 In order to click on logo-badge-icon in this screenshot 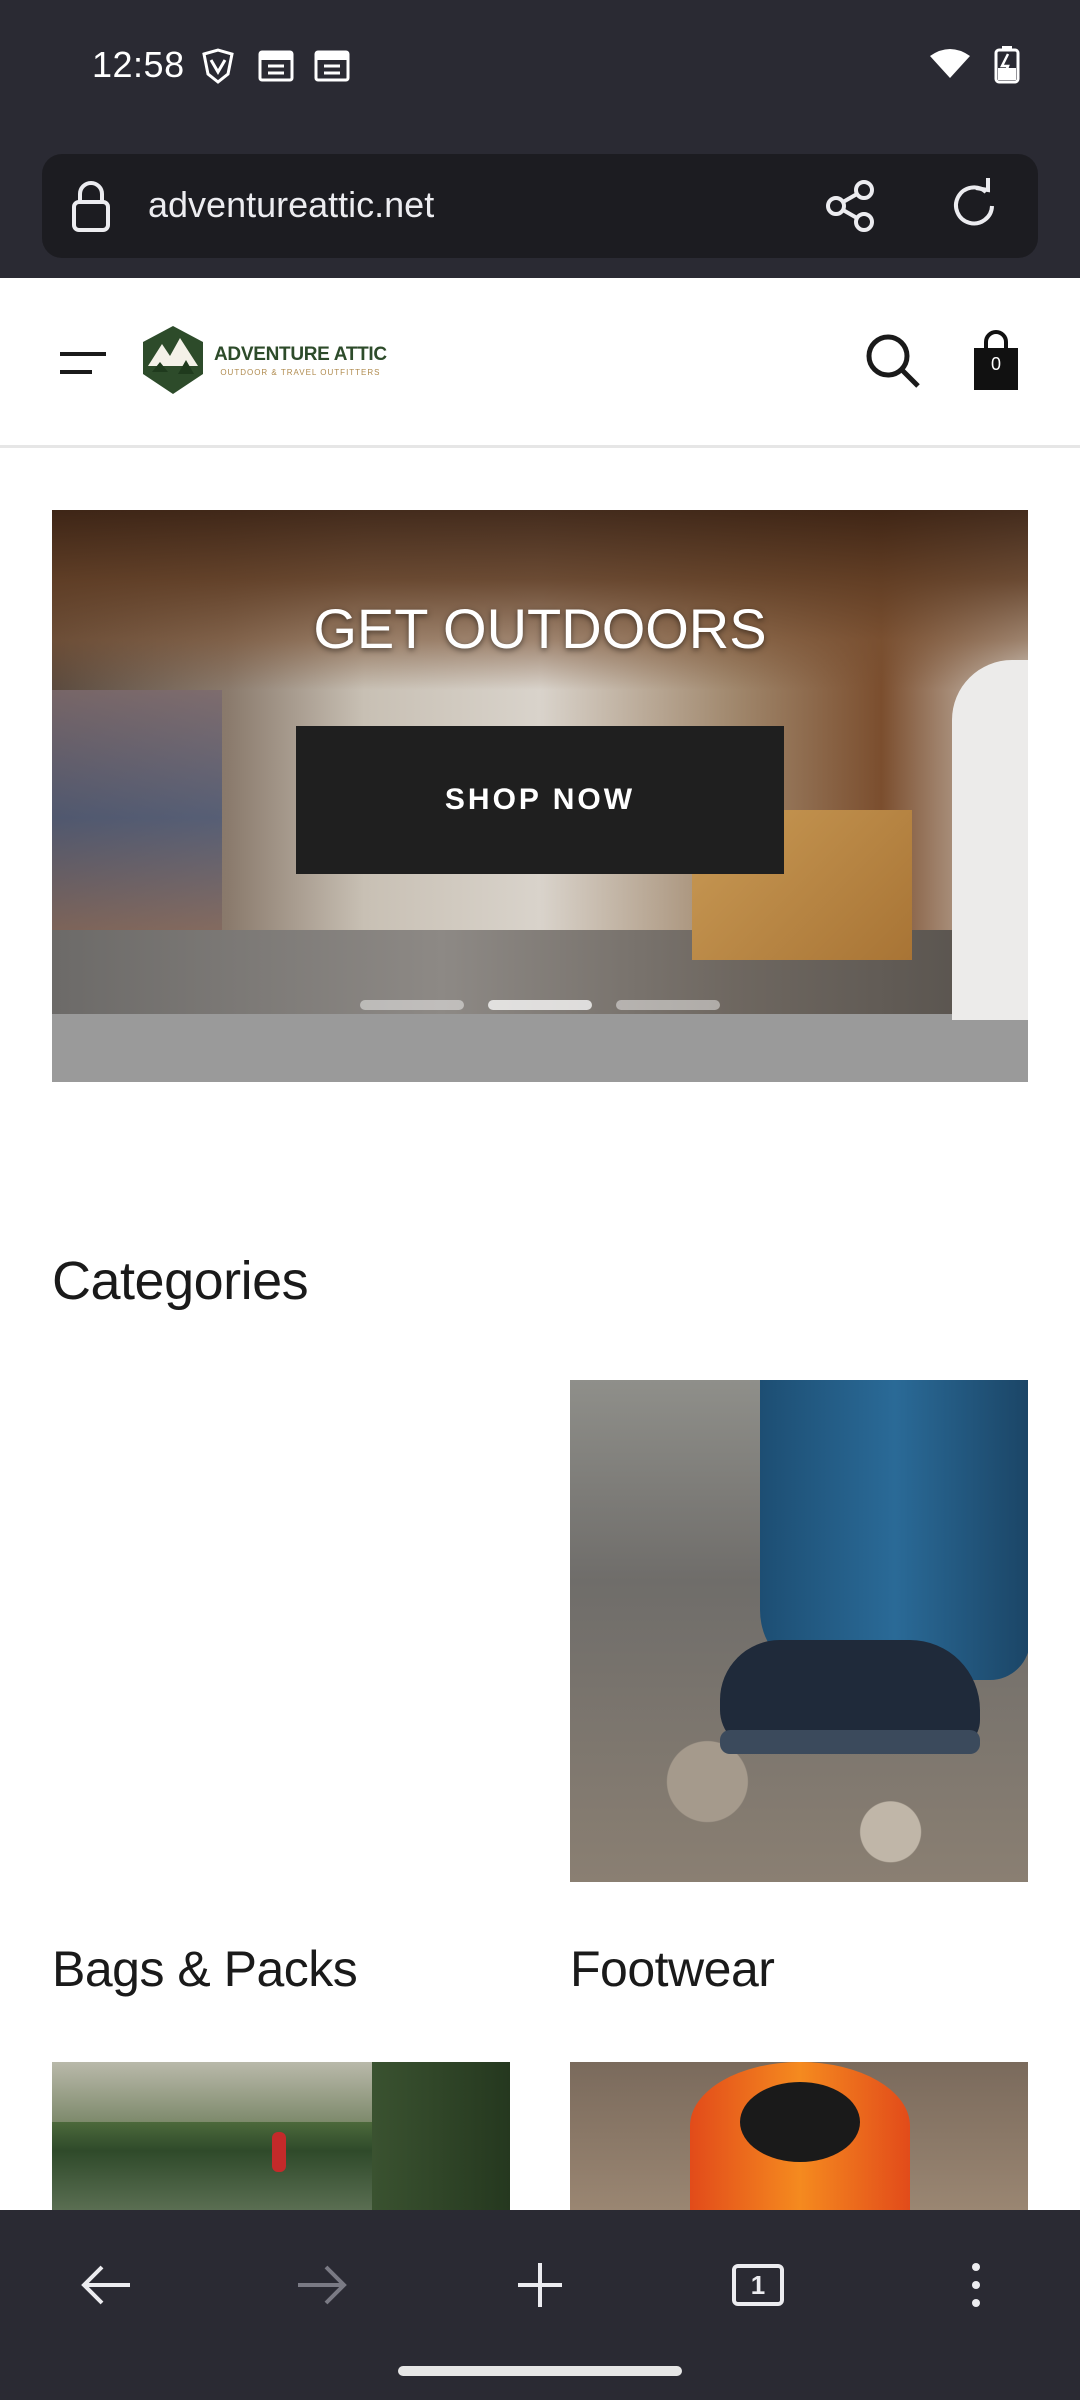, I will do `click(173, 360)`.